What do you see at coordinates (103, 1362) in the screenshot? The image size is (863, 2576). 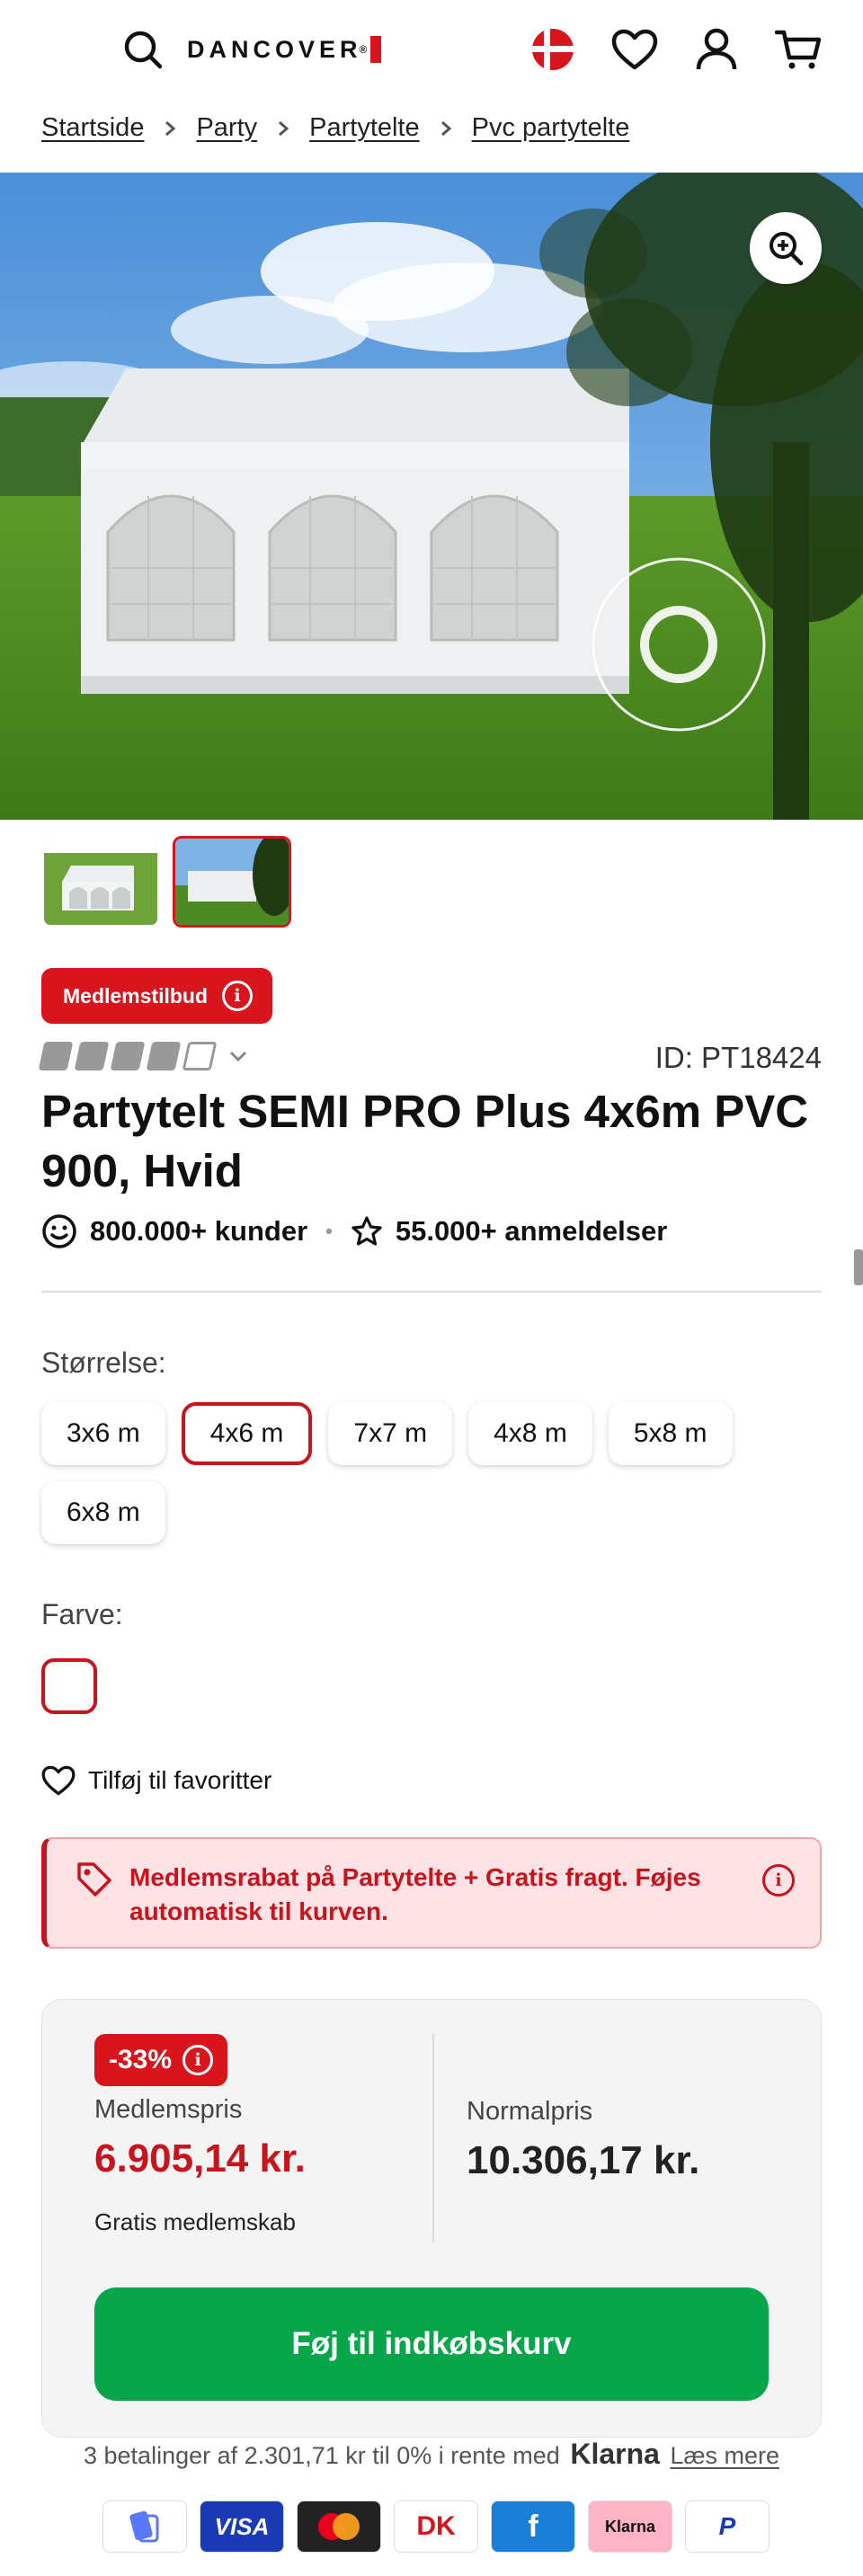 I see `size-label: Størrelse:` at bounding box center [103, 1362].